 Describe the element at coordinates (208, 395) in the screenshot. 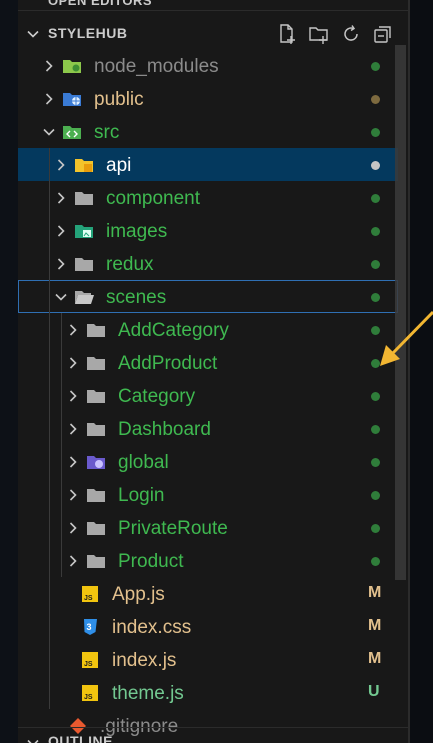

I see `tree-folder-row: Category` at that location.